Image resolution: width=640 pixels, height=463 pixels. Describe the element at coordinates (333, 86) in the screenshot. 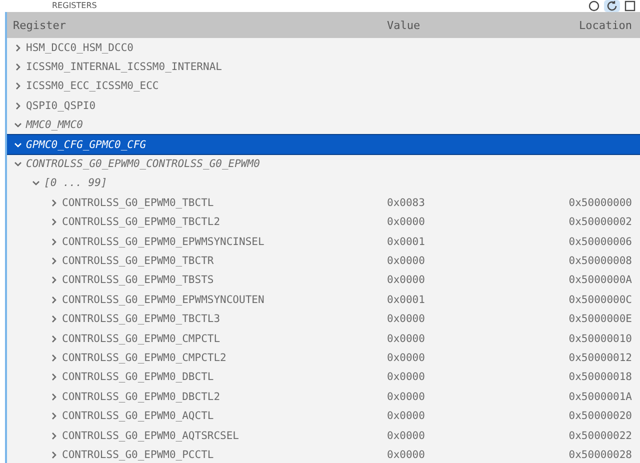

I see `register-name: ICSSM0_ECC_ICSSM0_ECC` at that location.